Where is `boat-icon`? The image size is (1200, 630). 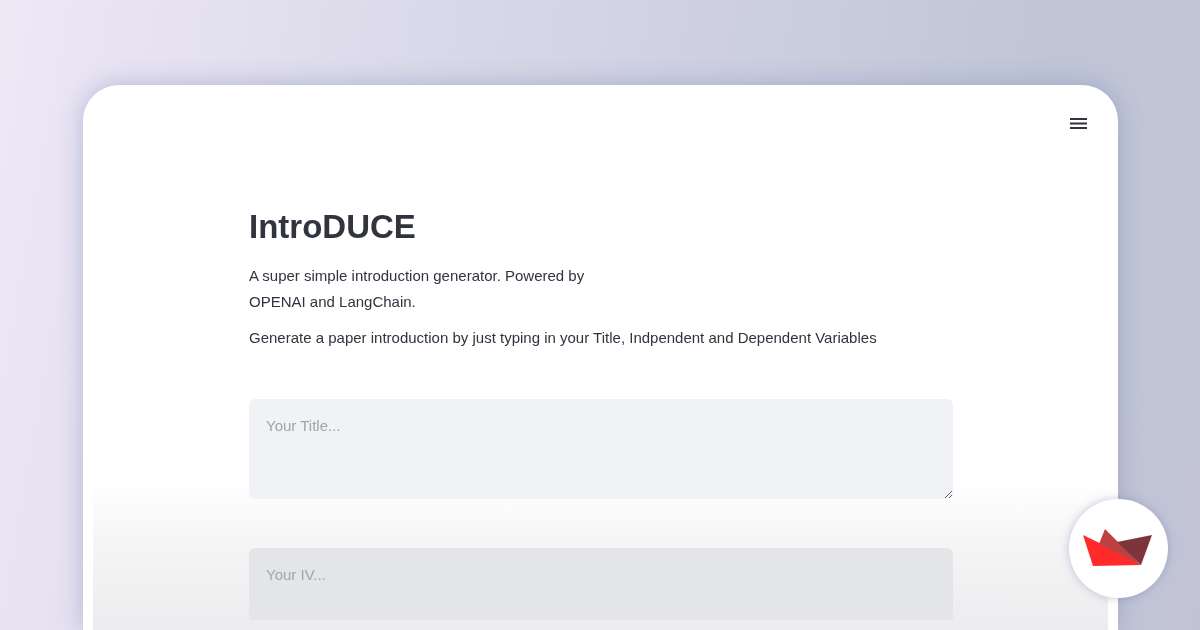 boat-icon is located at coordinates (1118, 548).